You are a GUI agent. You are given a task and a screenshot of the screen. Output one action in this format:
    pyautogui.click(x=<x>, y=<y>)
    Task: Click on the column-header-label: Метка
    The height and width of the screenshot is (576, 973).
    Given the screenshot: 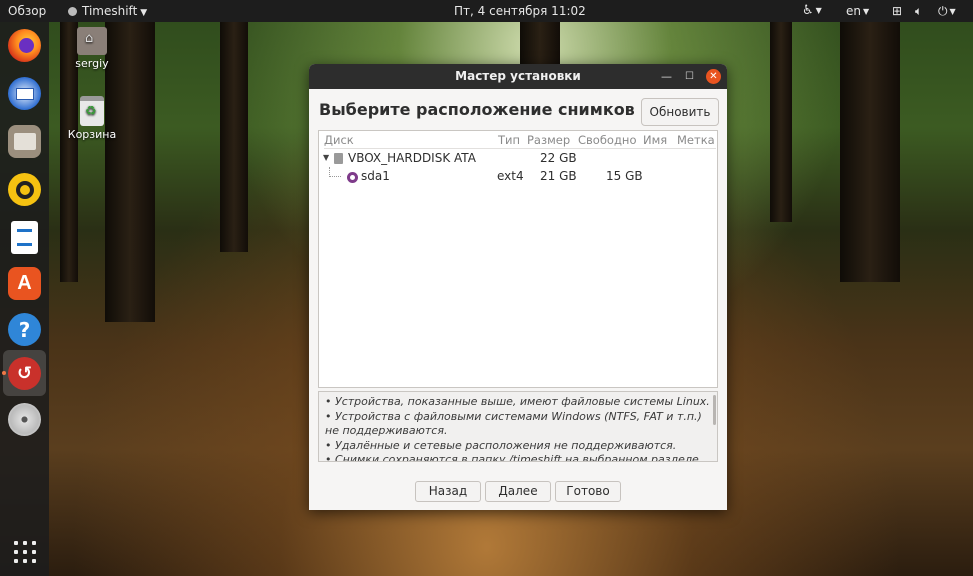 What is the action you would take?
    pyautogui.click(x=696, y=140)
    